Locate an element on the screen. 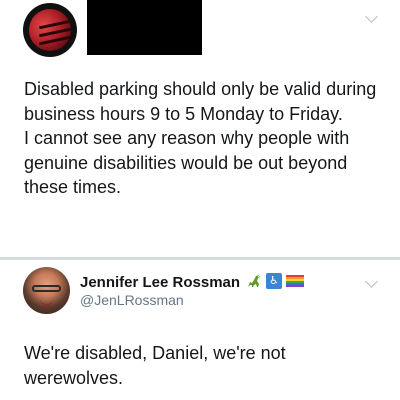 The width and height of the screenshot is (400, 400). redacted-name-block is located at coordinates (144, 27).